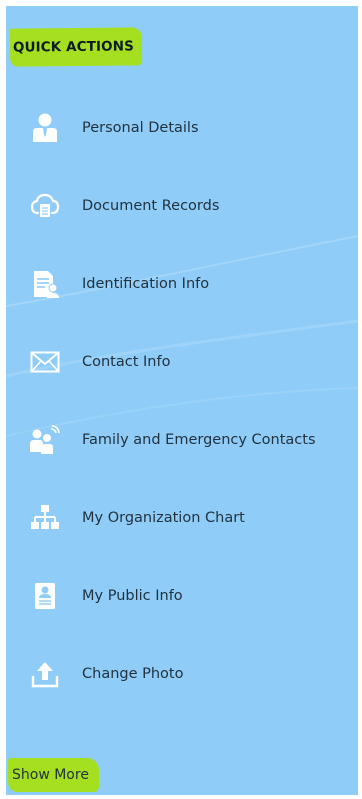 The width and height of the screenshot is (362, 799). I want to click on menu-item-document-records: Document Records, so click(182, 206).